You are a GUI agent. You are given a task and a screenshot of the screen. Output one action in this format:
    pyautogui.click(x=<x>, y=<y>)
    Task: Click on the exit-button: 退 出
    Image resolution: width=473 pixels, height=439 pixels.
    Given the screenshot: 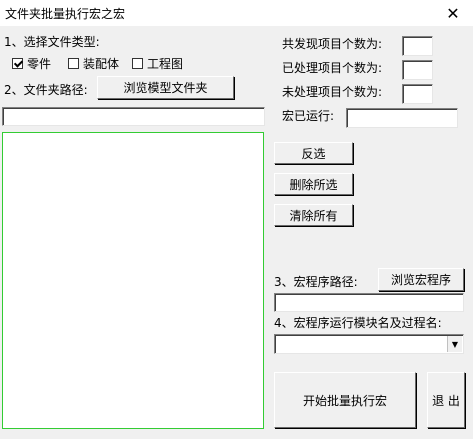 What is the action you would take?
    pyautogui.click(x=446, y=400)
    